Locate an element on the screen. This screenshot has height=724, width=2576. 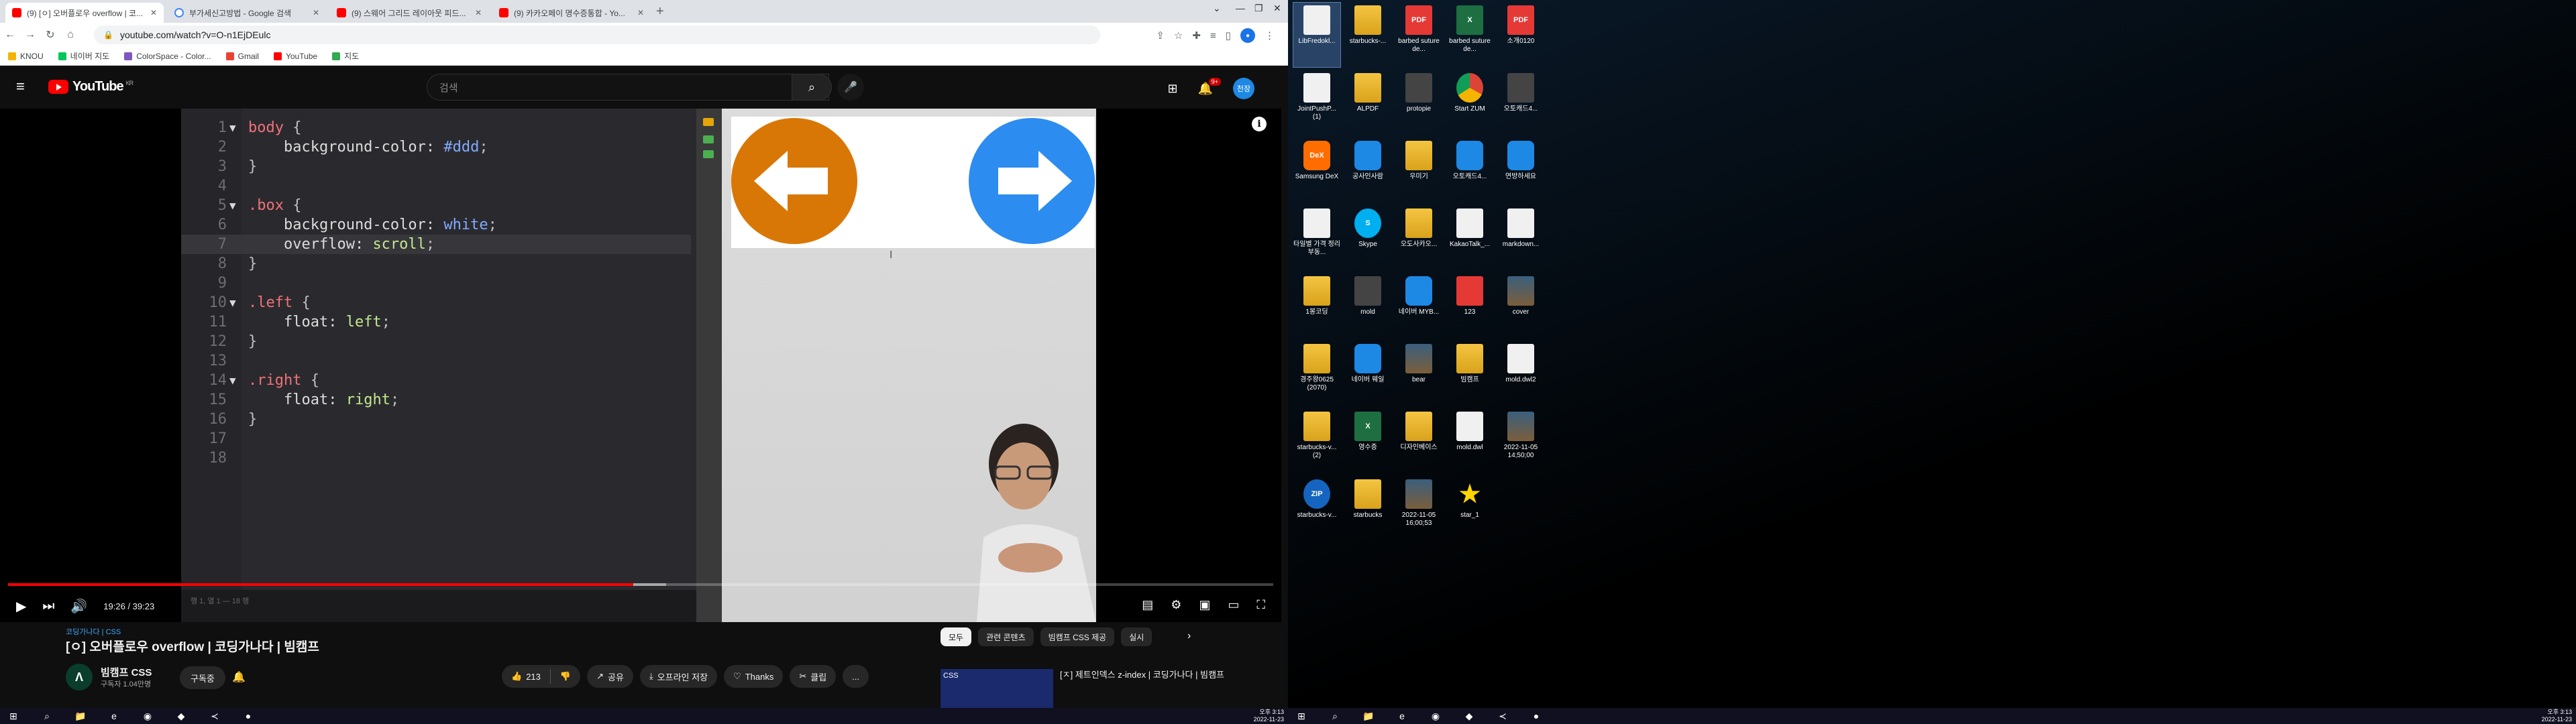
desktop-icon: 2022-11-05 14;50;00 is located at coordinates (1520, 441).